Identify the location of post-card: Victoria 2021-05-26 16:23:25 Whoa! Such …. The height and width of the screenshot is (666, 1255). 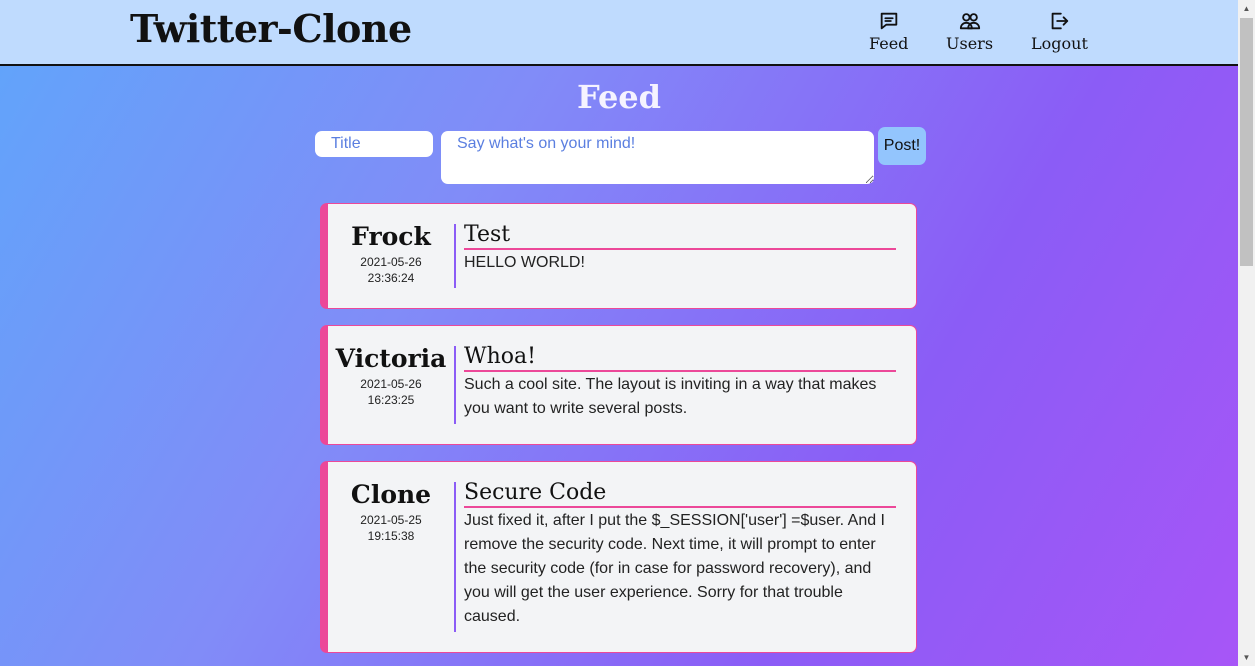
(618, 385).